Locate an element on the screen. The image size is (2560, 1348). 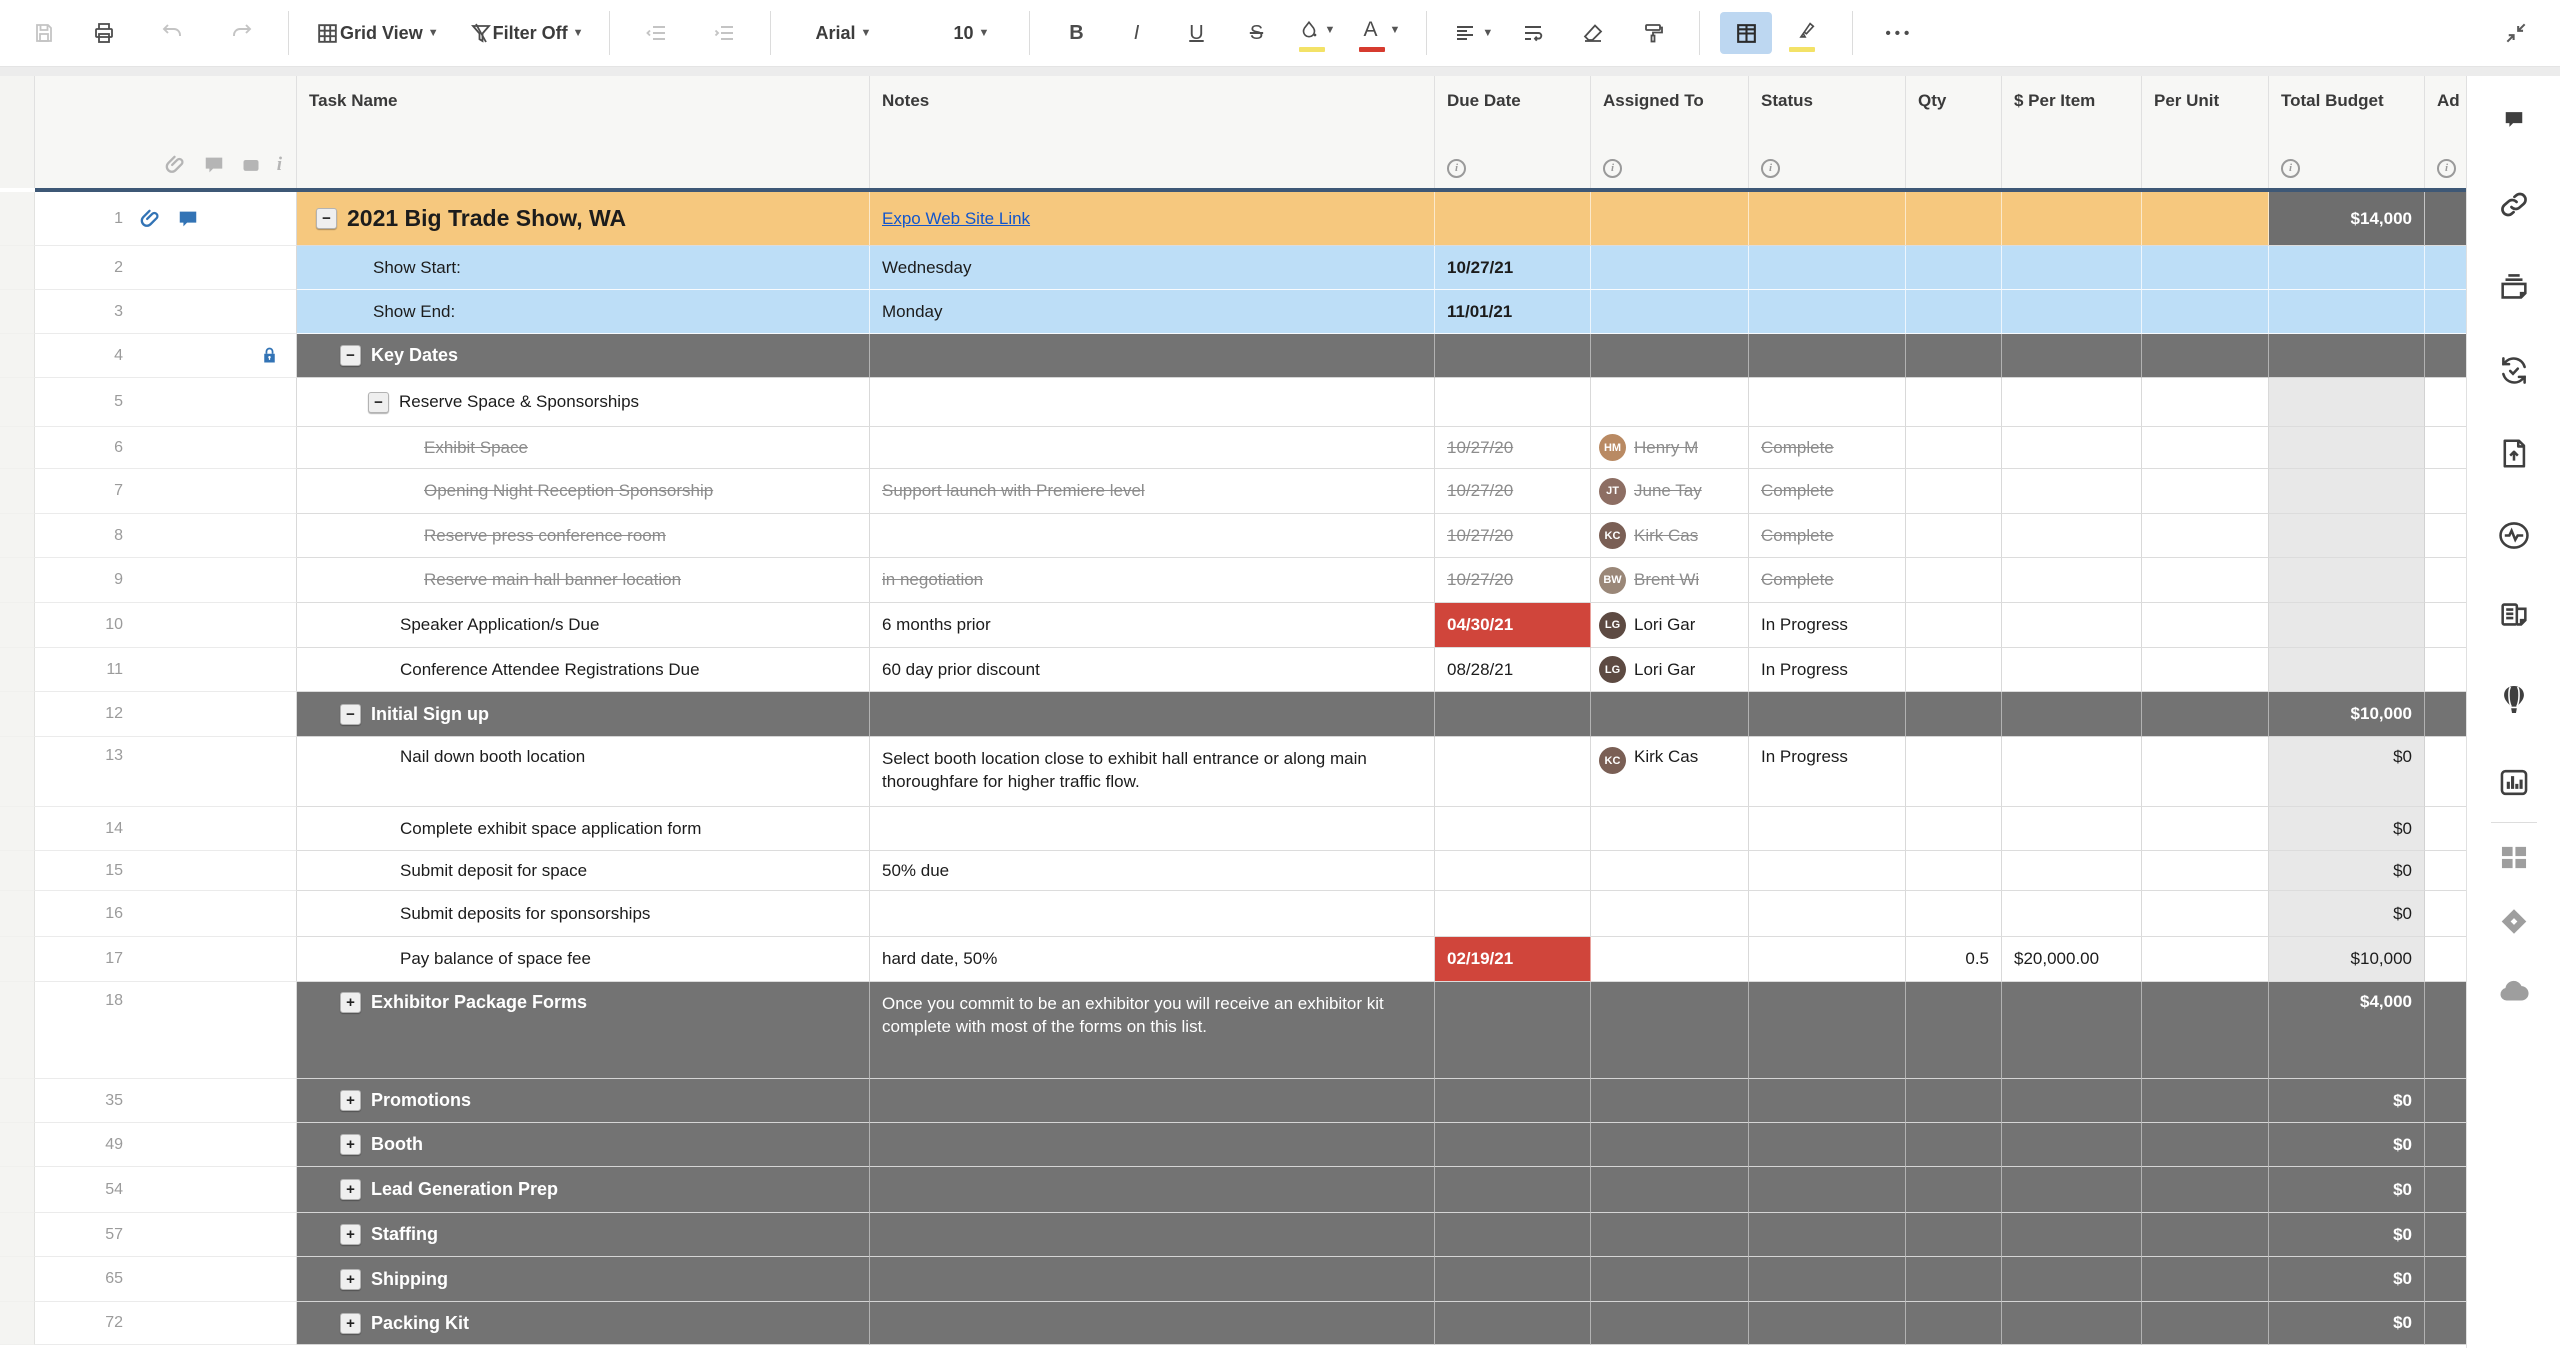
collapse-toggle: − is located at coordinates (350, 714).